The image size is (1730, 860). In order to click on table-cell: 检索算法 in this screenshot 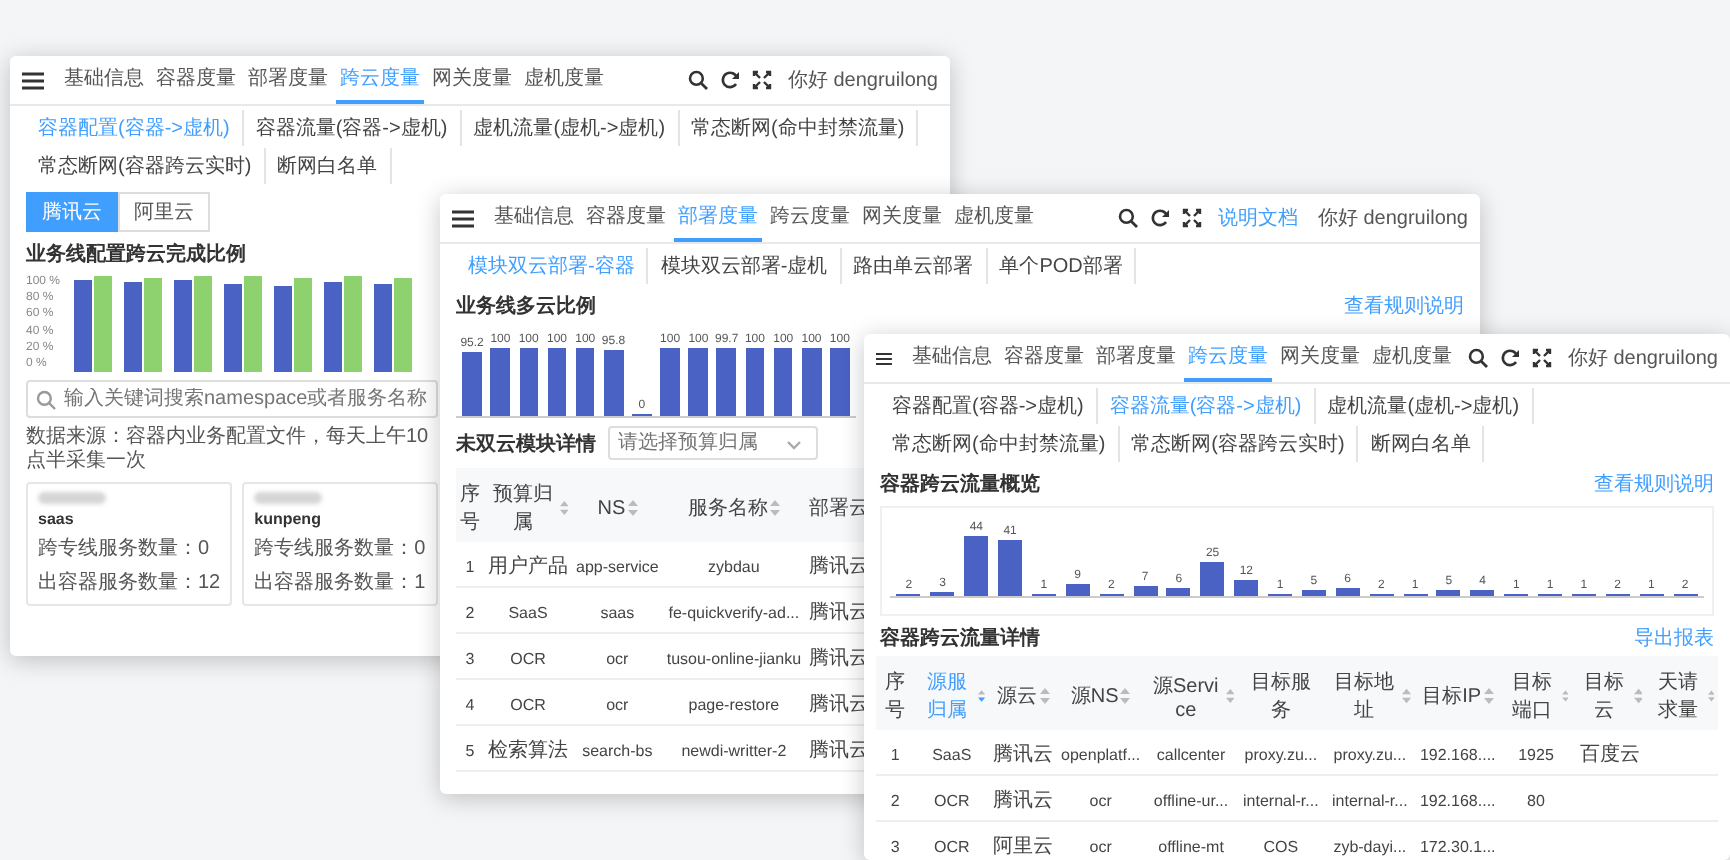, I will do `click(528, 751)`.